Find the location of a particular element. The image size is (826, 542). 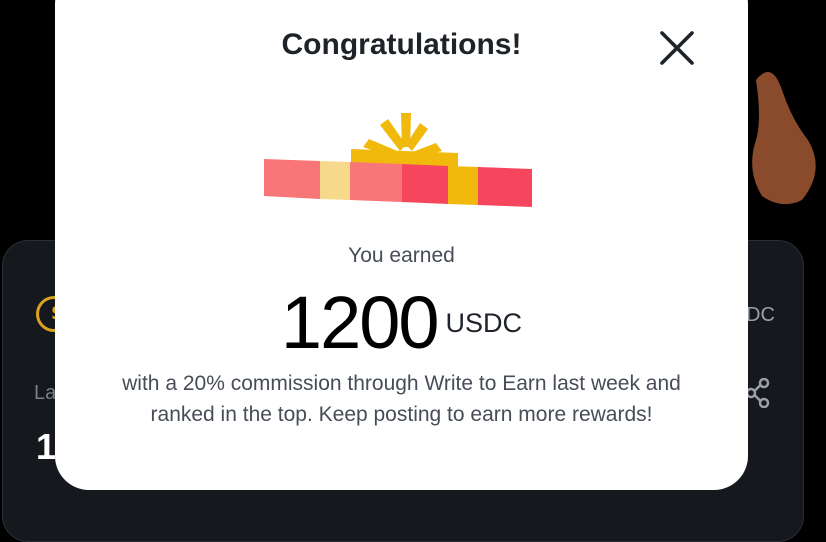

earned-label: You earned is located at coordinates (401, 255).